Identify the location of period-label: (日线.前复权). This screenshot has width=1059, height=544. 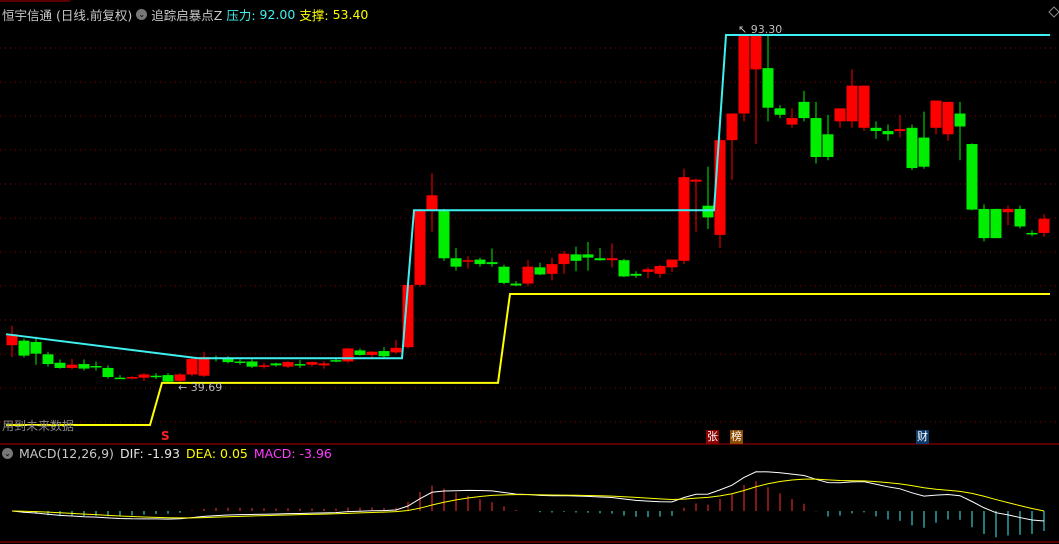
(94, 15).